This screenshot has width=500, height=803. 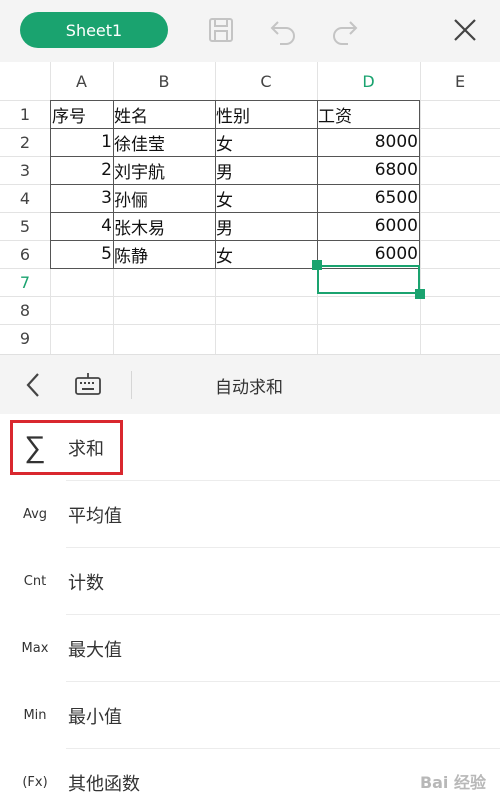 What do you see at coordinates (25, 226) in the screenshot?
I see `row-header-5: 5` at bounding box center [25, 226].